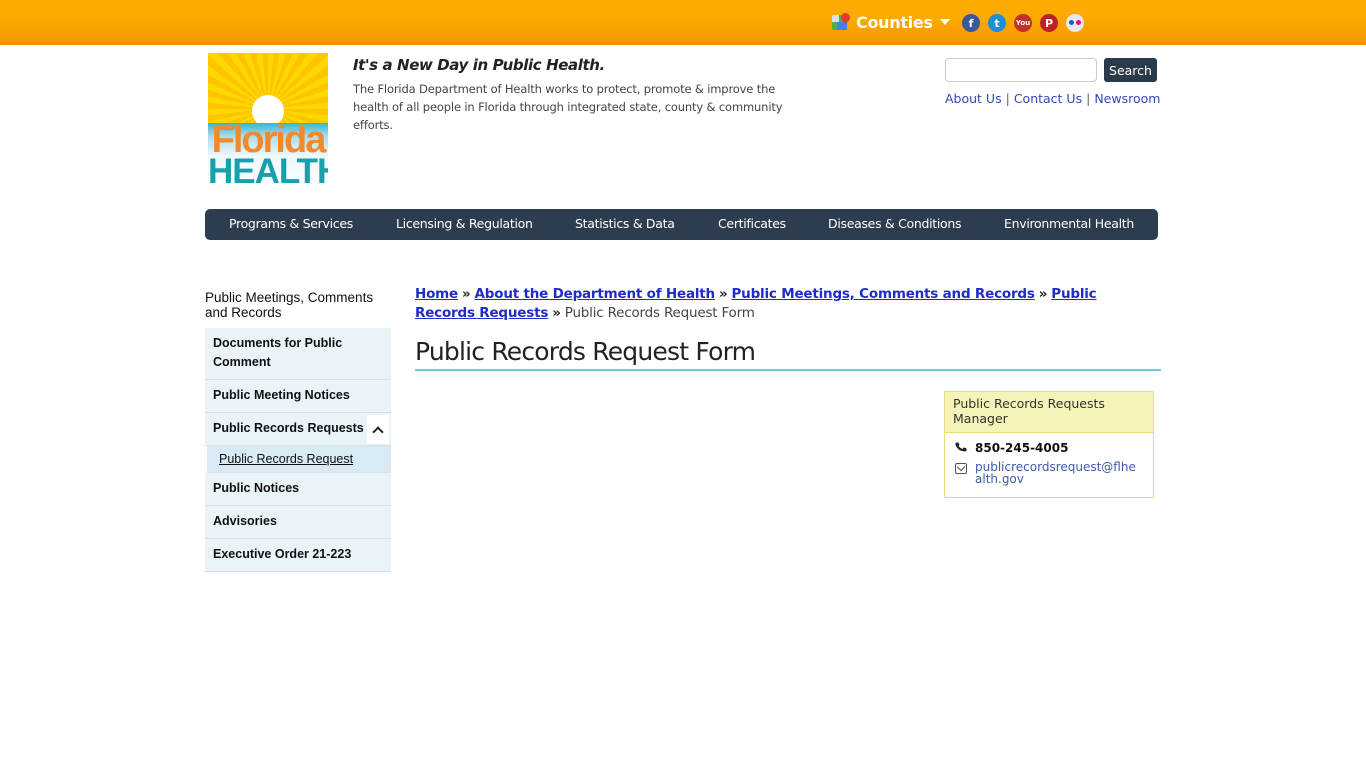  What do you see at coordinates (1049, 412) in the screenshot?
I see `contact-box-title: Public Records Requests Manager` at bounding box center [1049, 412].